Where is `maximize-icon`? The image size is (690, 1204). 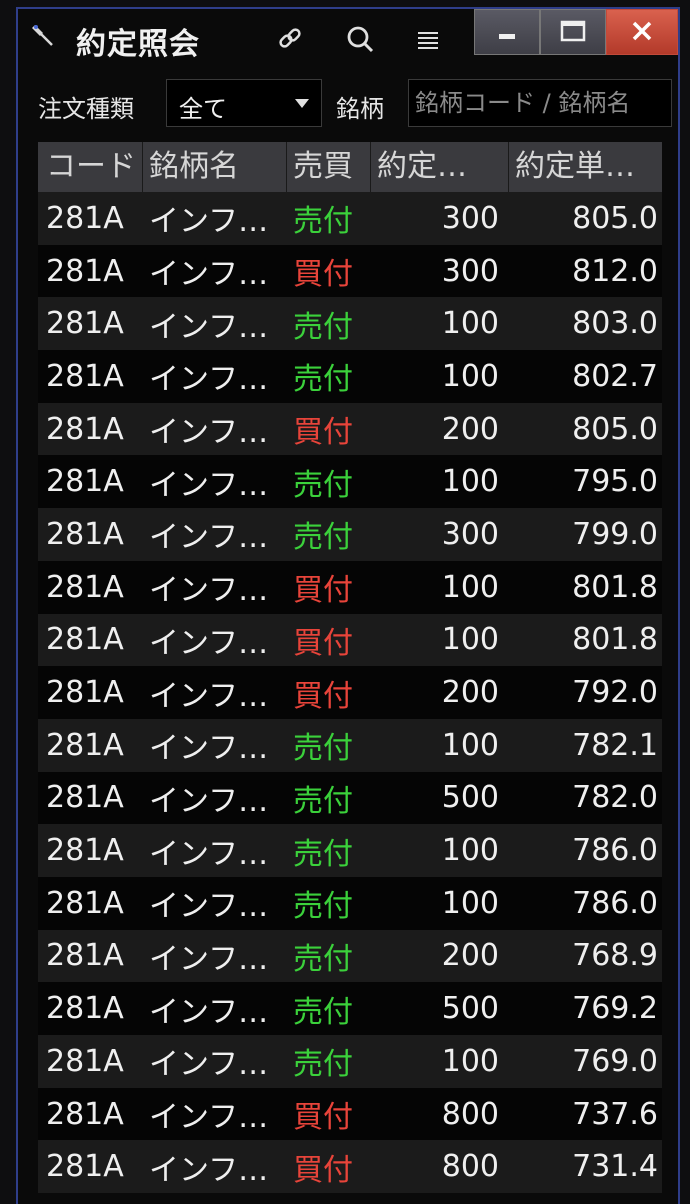 maximize-icon is located at coordinates (573, 31).